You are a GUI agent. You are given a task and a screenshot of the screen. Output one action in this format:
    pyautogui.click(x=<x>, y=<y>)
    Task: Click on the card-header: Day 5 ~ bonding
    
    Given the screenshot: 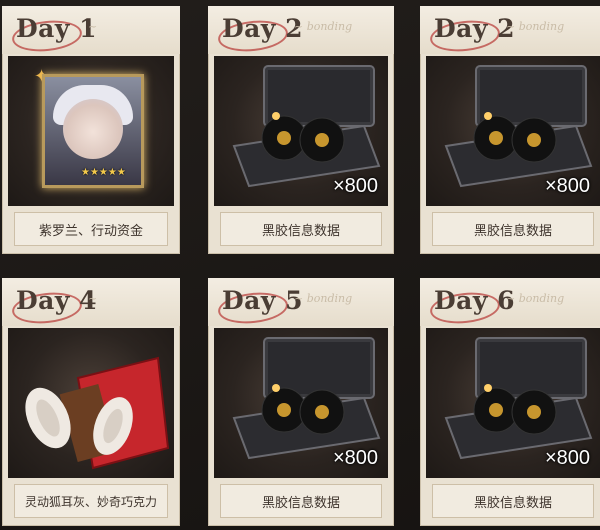 What is the action you would take?
    pyautogui.click(x=301, y=302)
    